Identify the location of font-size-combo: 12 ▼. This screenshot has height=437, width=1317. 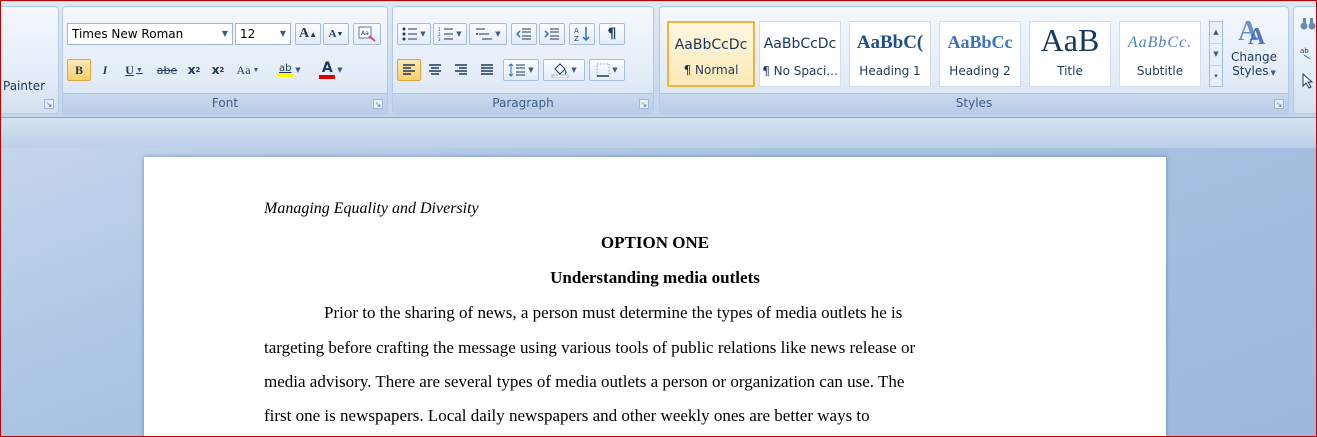
(263, 34).